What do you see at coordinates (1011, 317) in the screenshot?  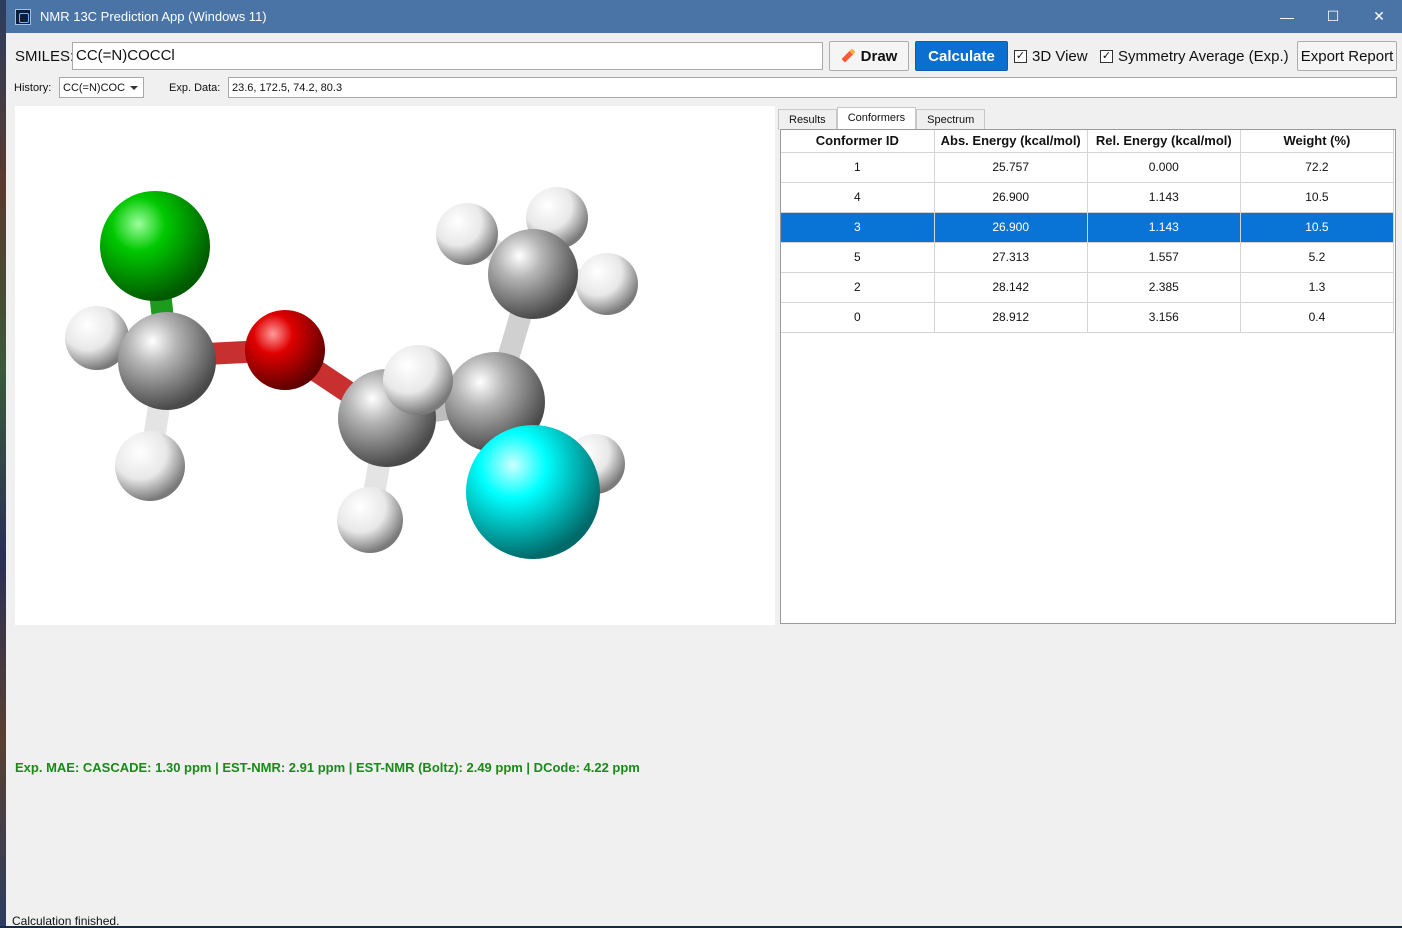 I see `table-cell: 28.912` at bounding box center [1011, 317].